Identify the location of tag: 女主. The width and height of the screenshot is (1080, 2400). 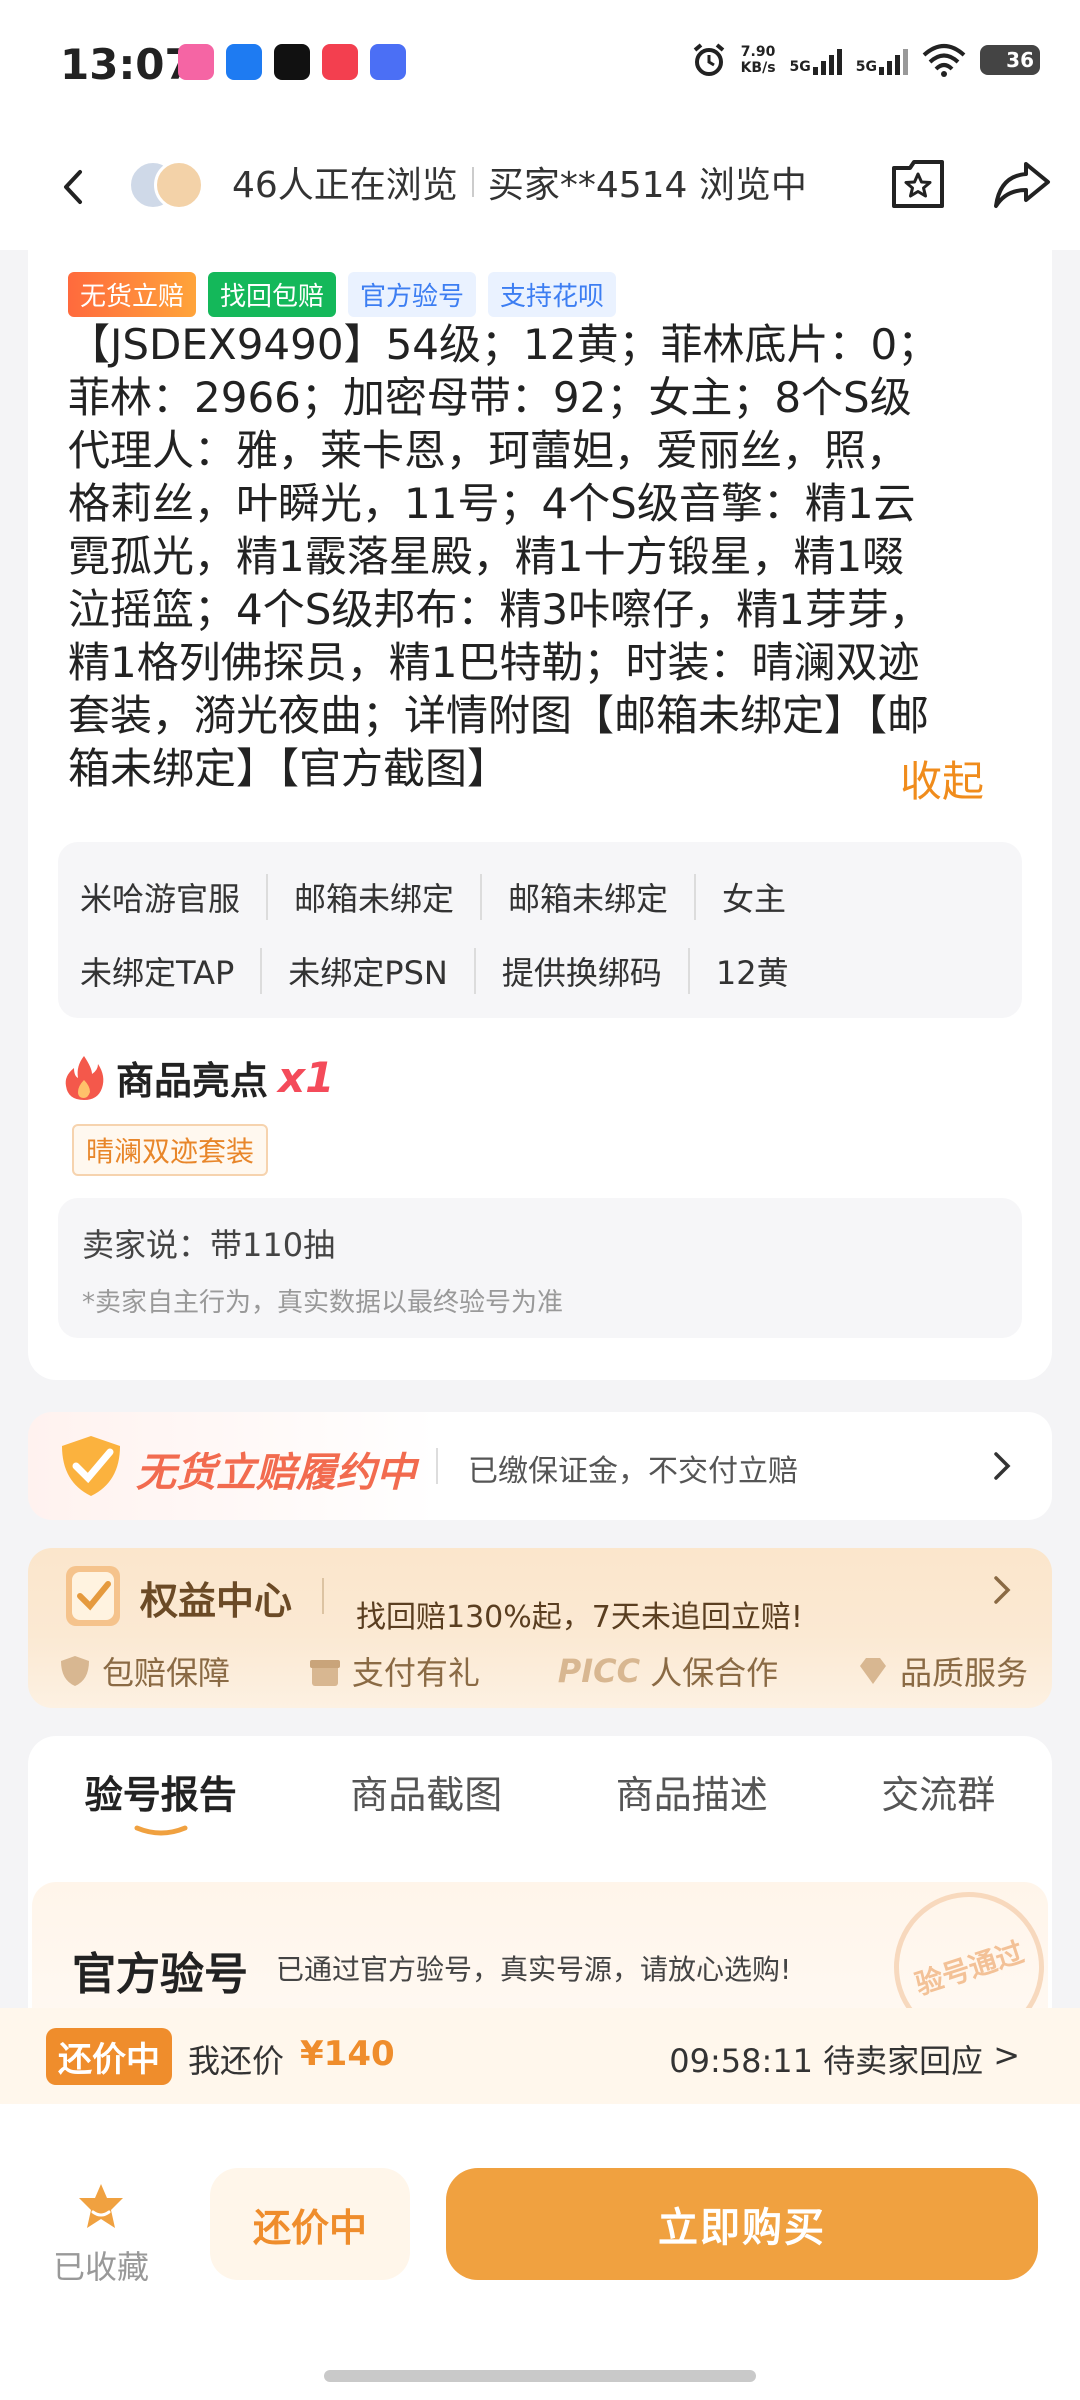
(753, 897).